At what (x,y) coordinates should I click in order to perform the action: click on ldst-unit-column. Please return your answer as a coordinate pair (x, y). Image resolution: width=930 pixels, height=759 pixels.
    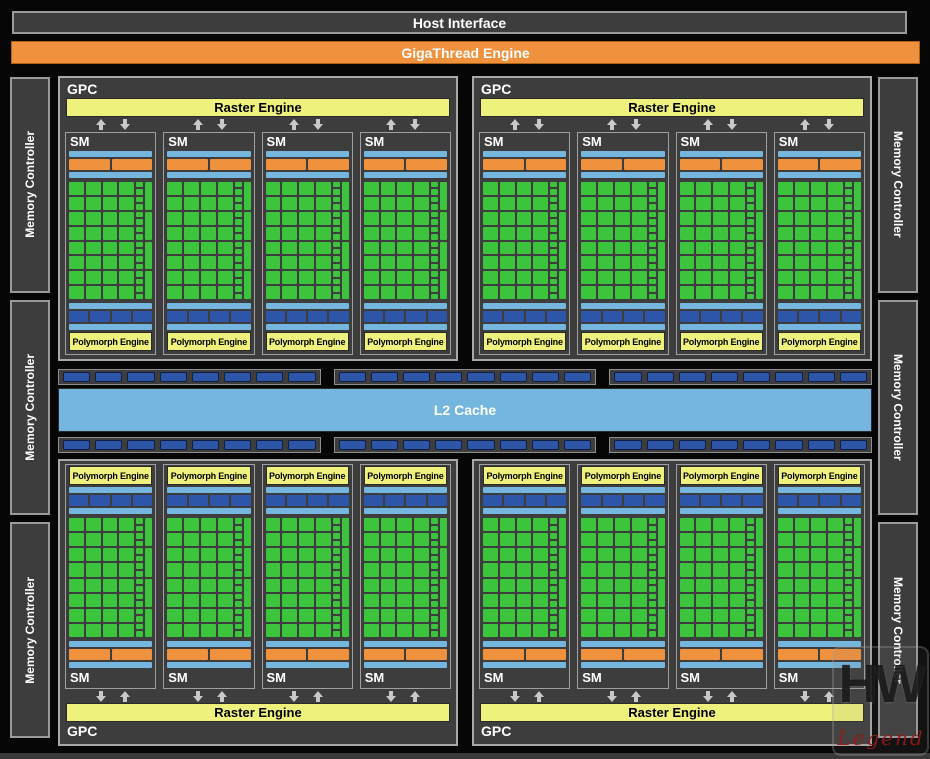
    Looking at the image, I should click on (750, 577).